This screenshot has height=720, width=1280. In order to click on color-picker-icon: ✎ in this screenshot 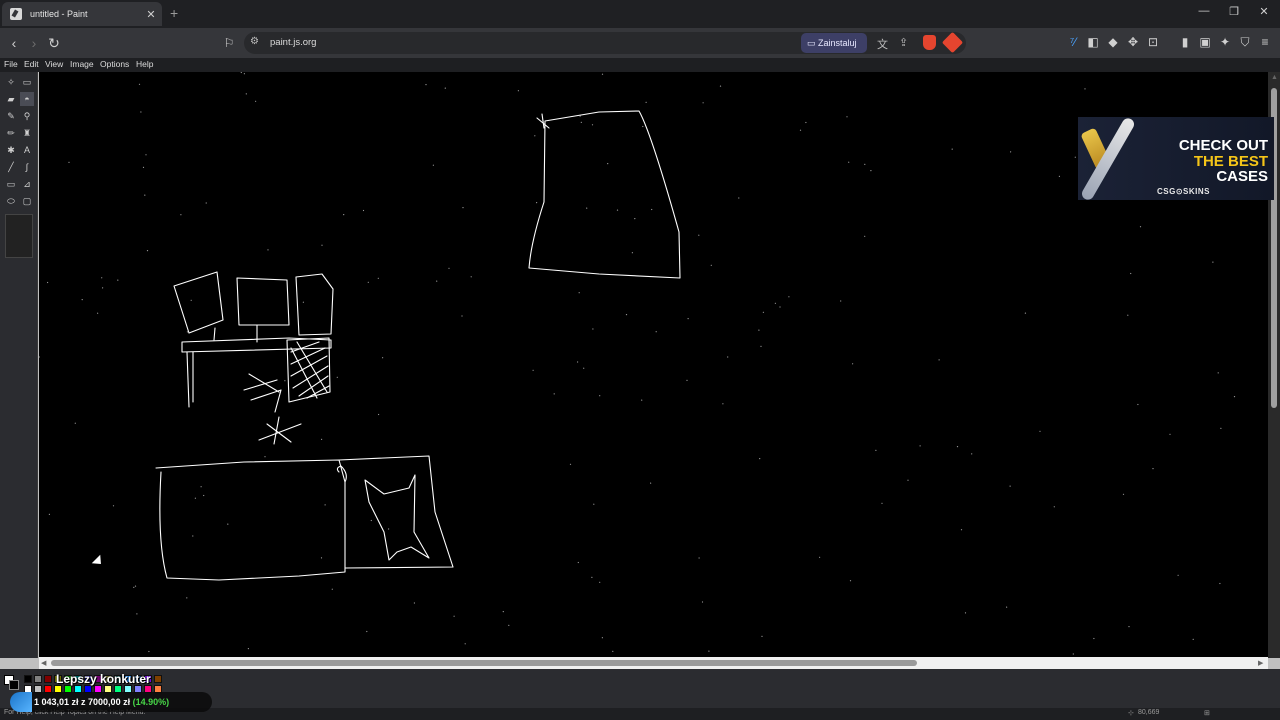, I will do `click(11, 116)`.